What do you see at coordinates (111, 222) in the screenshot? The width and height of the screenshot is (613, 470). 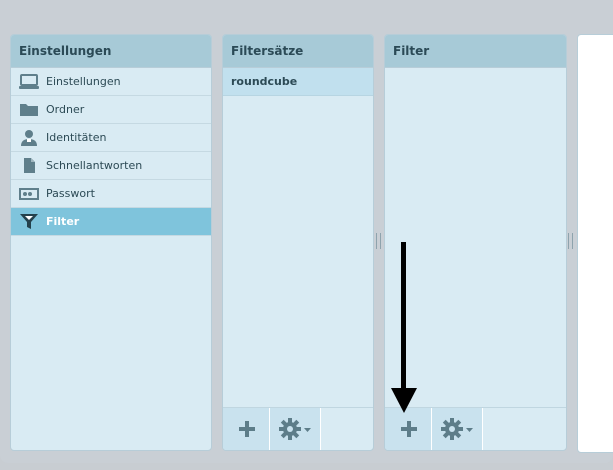 I see `settings-item-filter: Filter` at bounding box center [111, 222].